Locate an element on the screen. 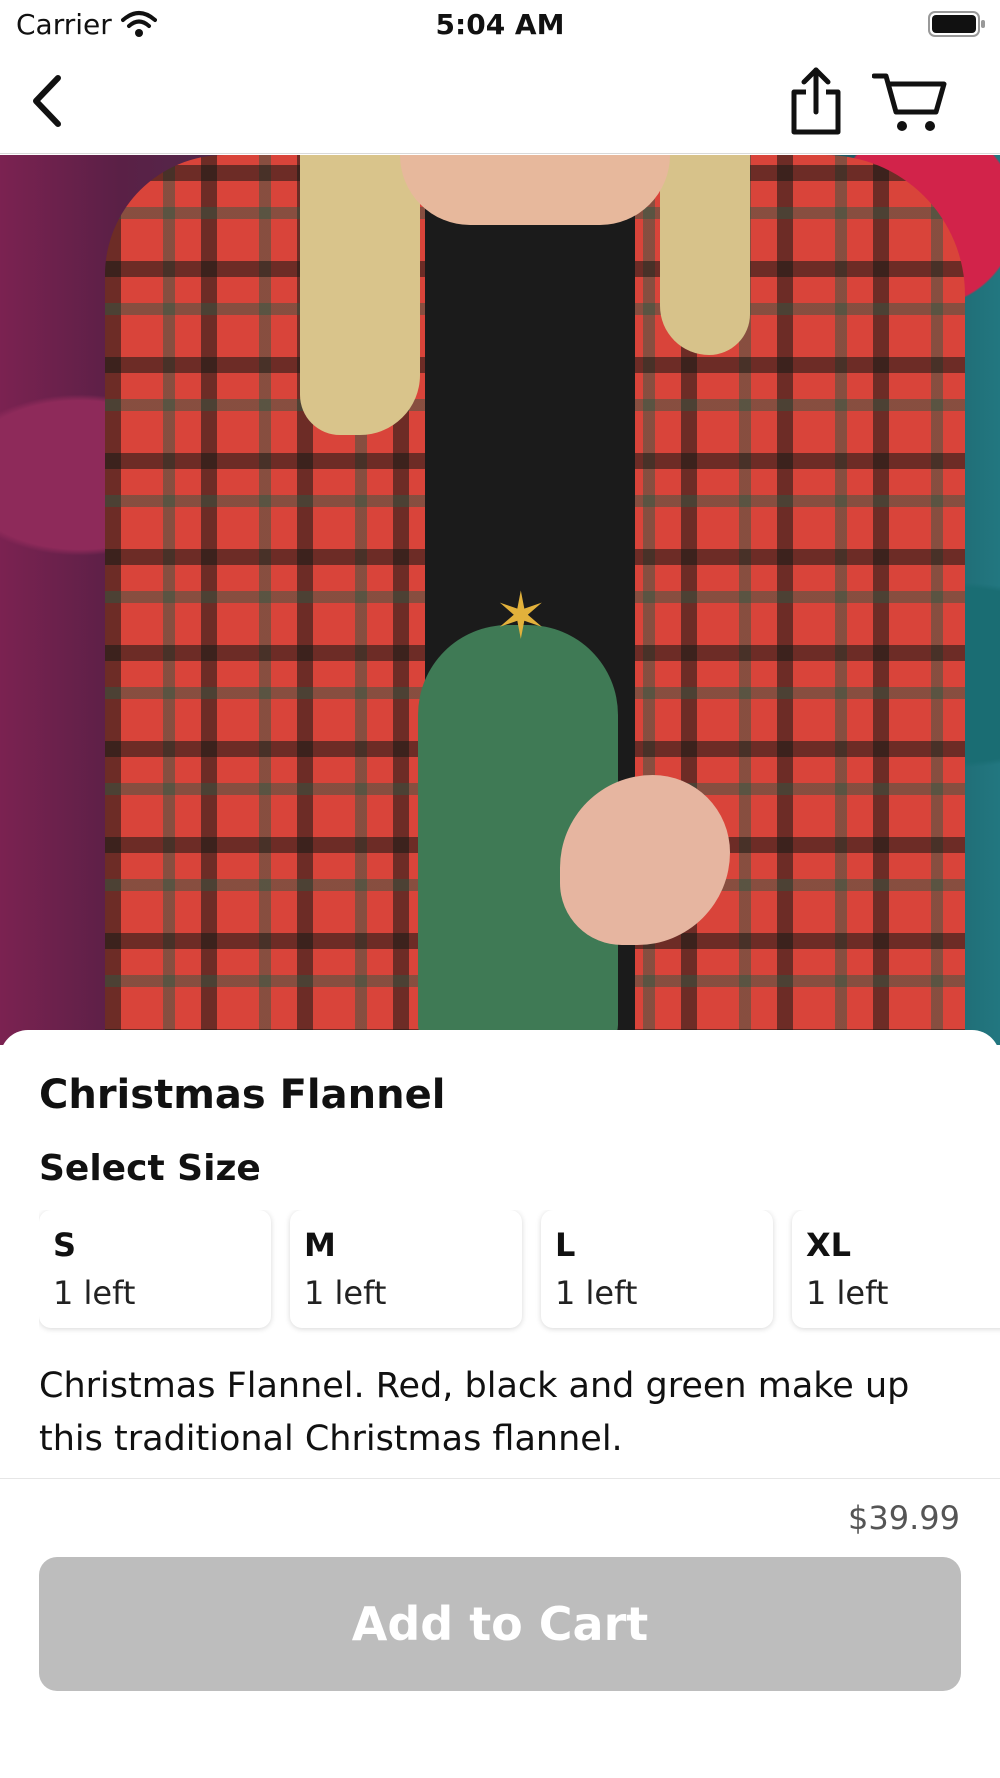  size-name: XL is located at coordinates (829, 1245).